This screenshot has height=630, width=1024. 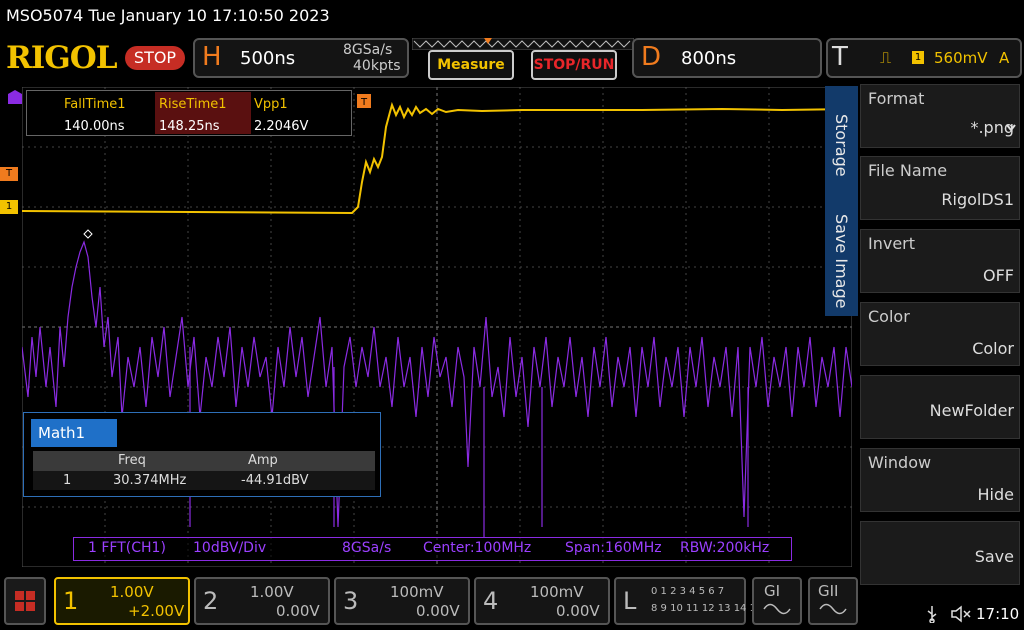 What do you see at coordinates (1004, 58) in the screenshot?
I see `trigger-mode: A` at bounding box center [1004, 58].